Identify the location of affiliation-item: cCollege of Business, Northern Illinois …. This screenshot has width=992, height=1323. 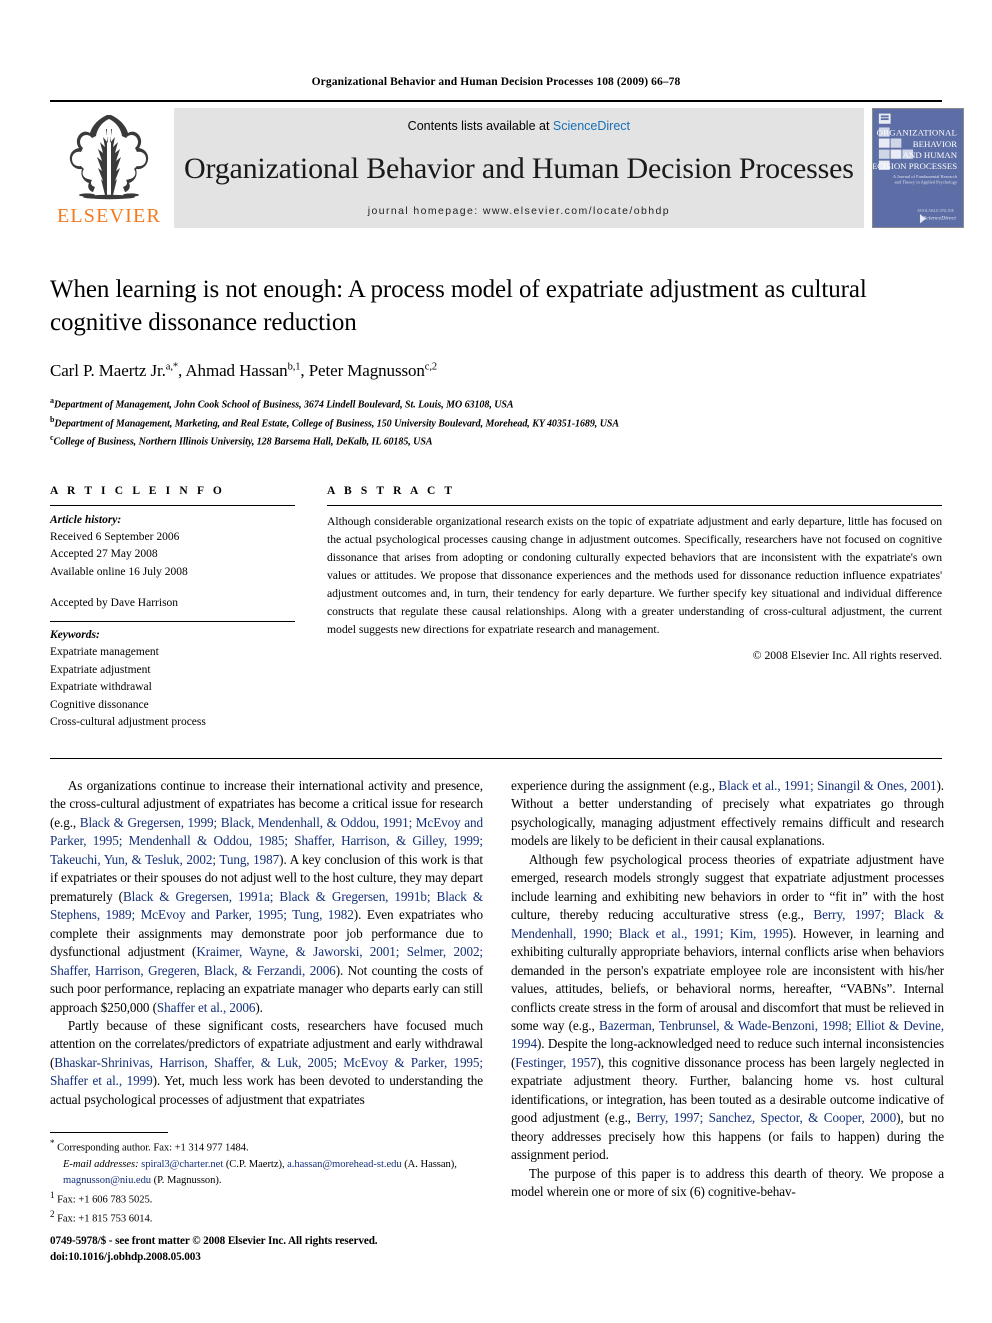
(241, 440).